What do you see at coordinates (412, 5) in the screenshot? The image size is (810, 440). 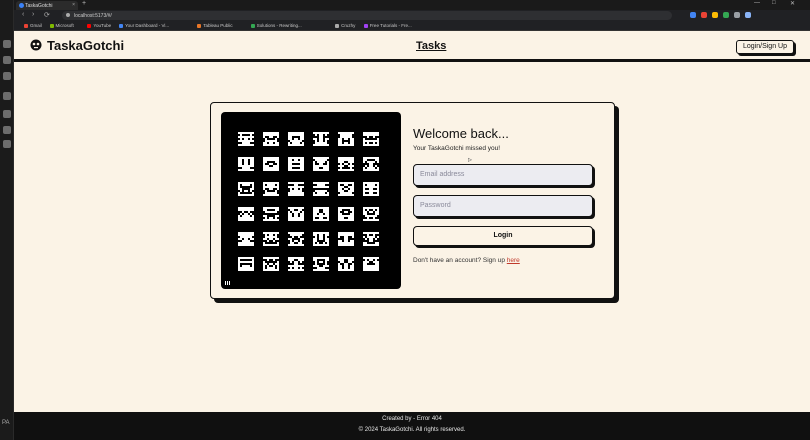 I see `tab-strip: TaskaGotchi × + — □ ✕` at bounding box center [412, 5].